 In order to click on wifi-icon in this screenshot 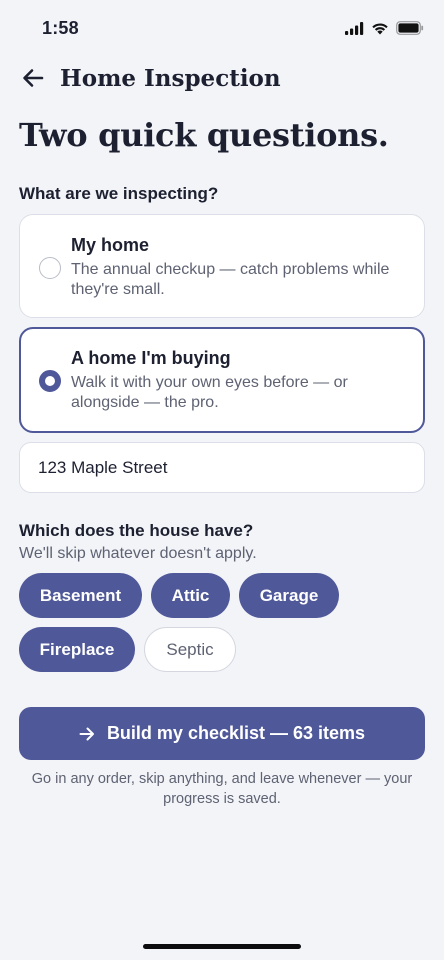, I will do `click(380, 28)`.